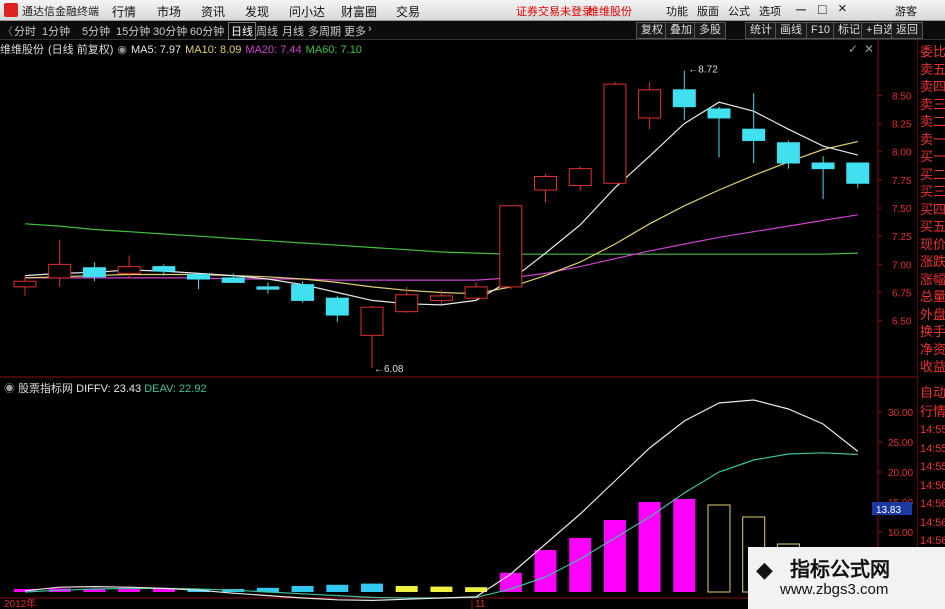 The width and height of the screenshot is (945, 609). What do you see at coordinates (932, 174) in the screenshot?
I see `quote-field-label: 买二` at bounding box center [932, 174].